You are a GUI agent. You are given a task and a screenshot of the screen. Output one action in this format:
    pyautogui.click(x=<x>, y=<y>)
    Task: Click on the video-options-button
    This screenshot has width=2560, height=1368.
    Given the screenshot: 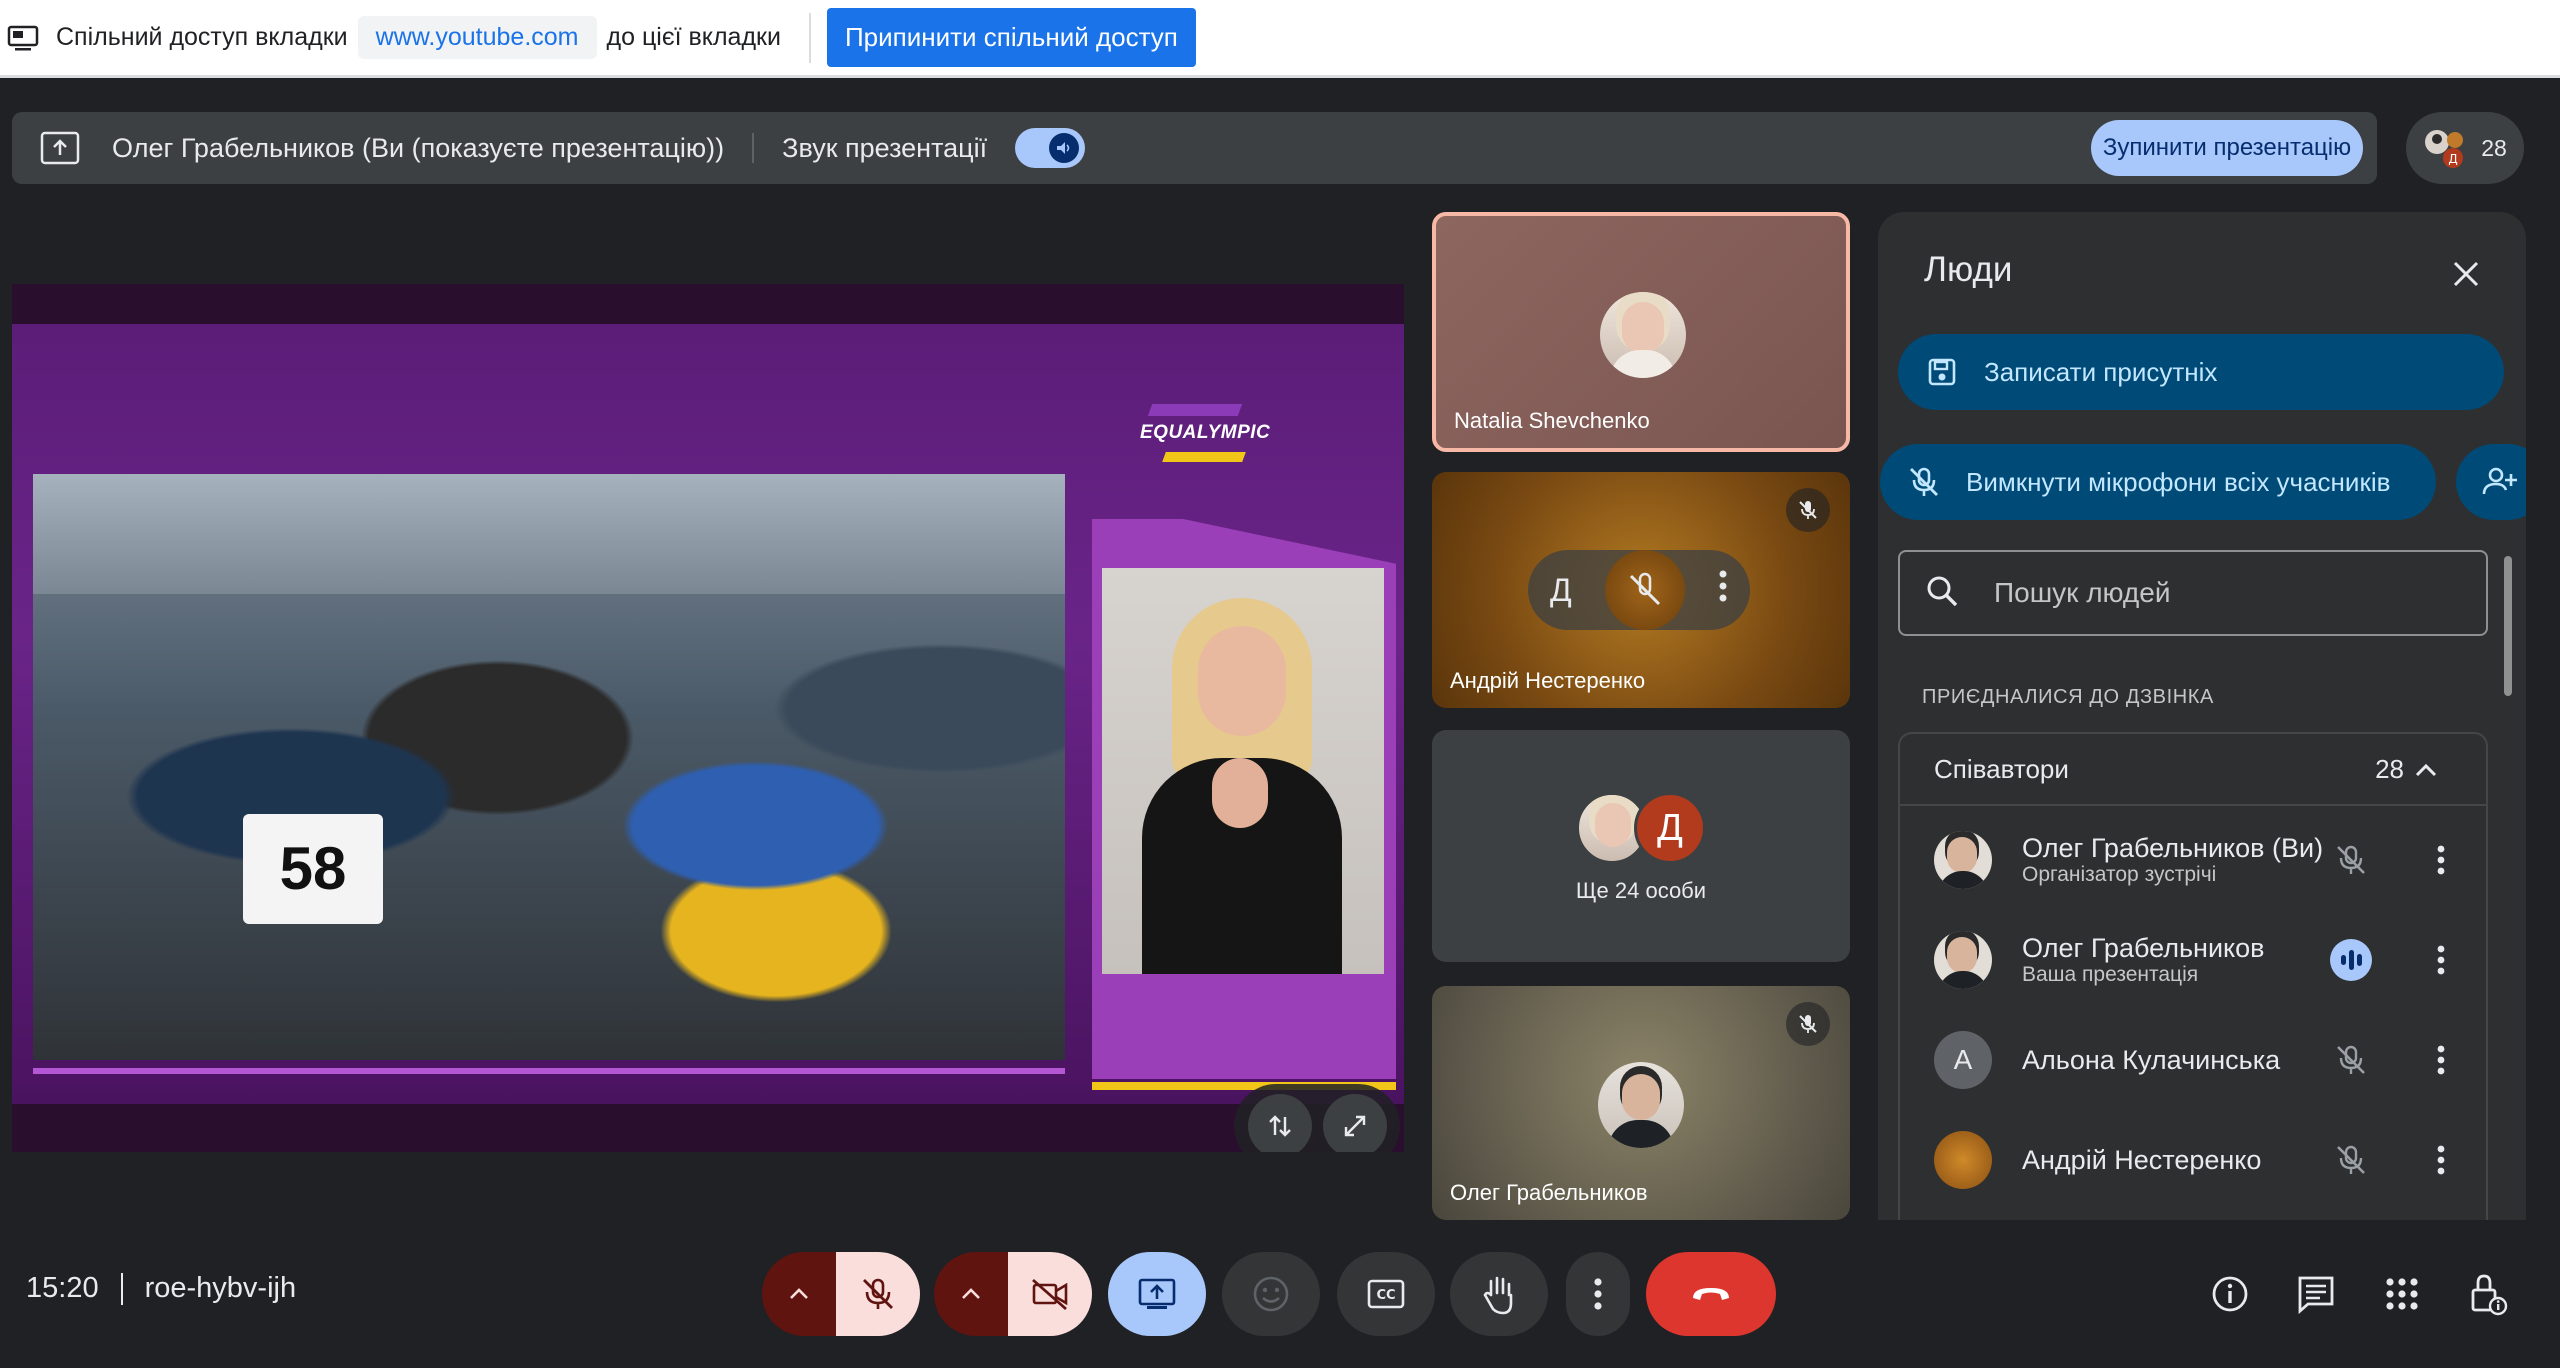 What is the action you would take?
    pyautogui.click(x=971, y=1294)
    